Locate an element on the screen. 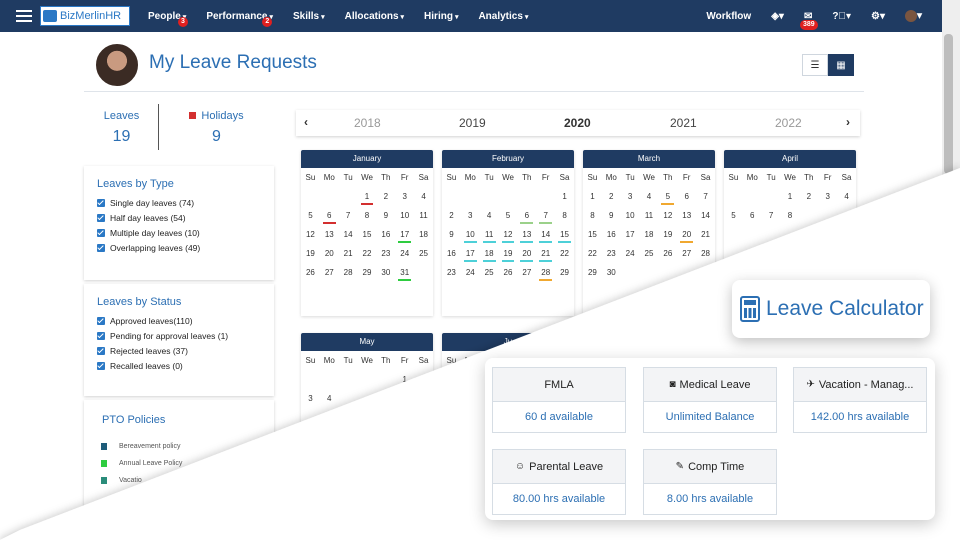 Image resolution: width=960 pixels, height=548 pixels. pto-item: Annual Leave Policy is located at coordinates (179, 463).